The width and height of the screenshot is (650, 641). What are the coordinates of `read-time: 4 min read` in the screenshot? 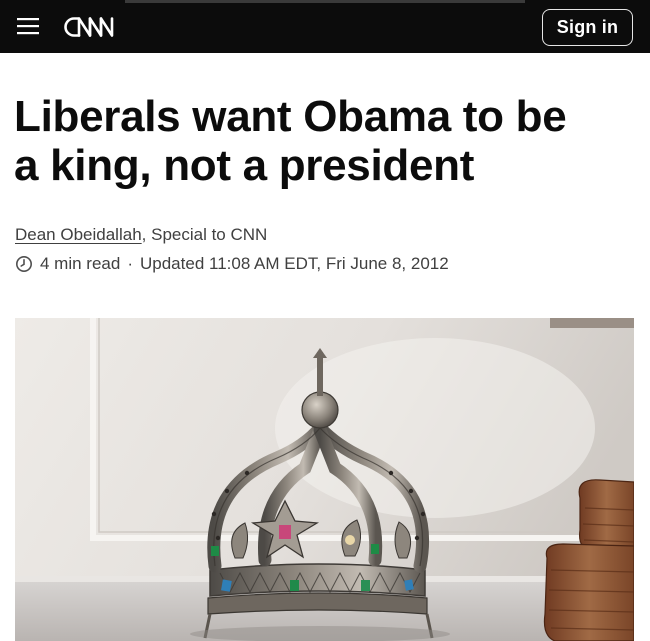 It's located at (80, 263).